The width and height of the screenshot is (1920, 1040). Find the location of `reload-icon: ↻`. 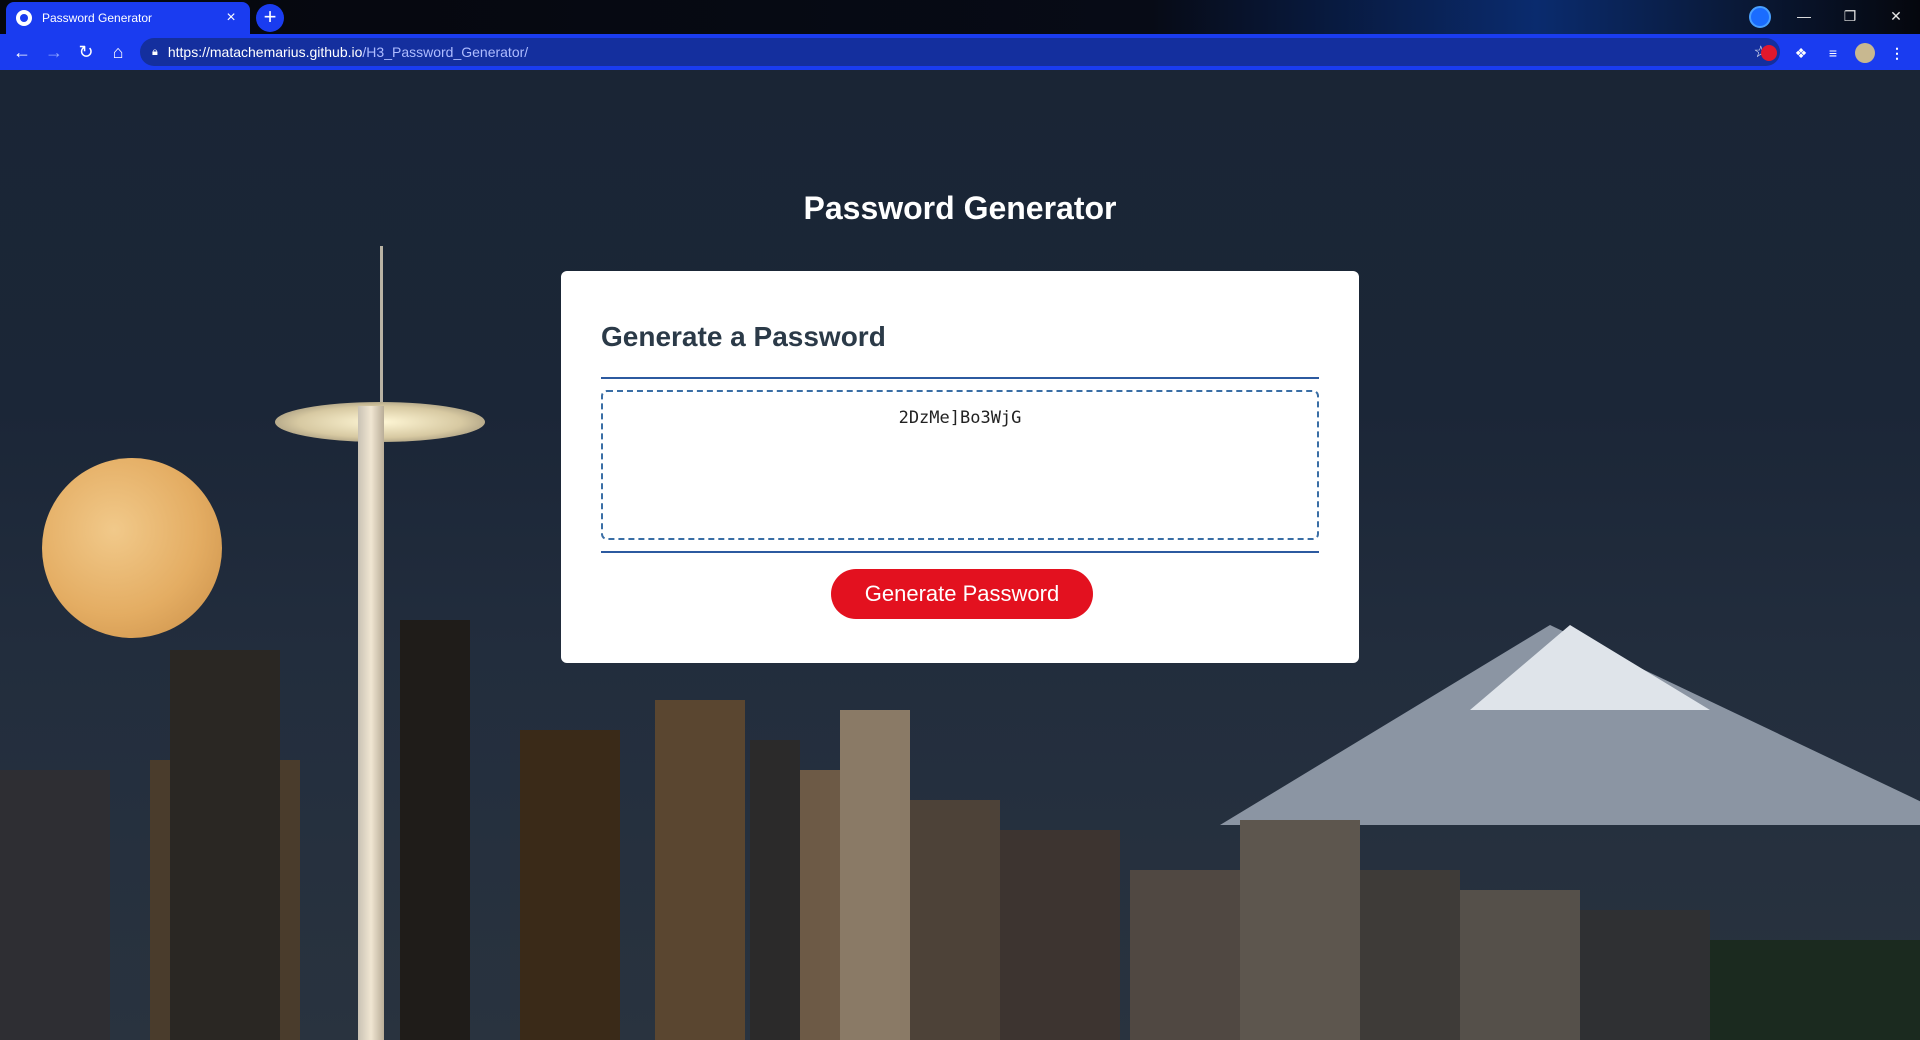

reload-icon: ↻ is located at coordinates (86, 52).